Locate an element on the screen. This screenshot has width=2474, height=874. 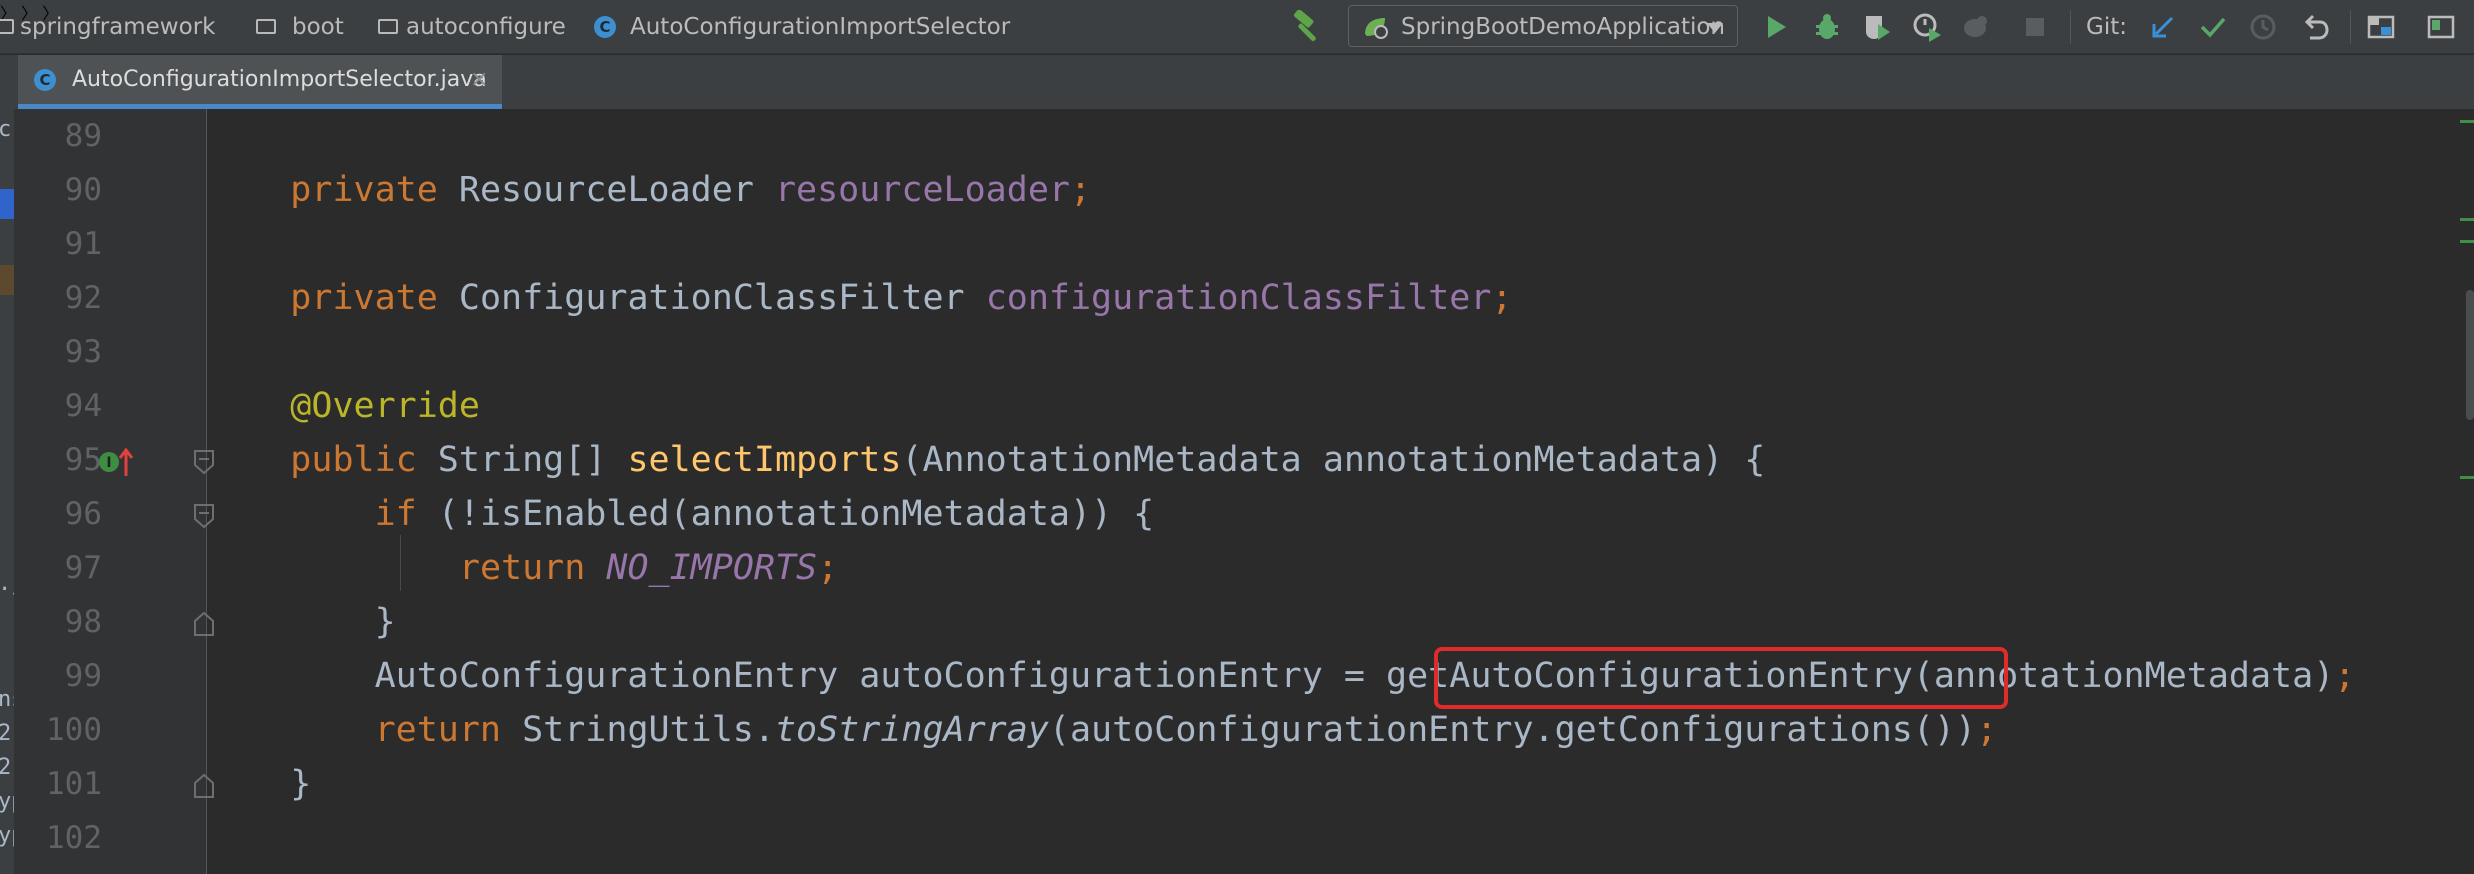
line-number: 93 is located at coordinates (83, 352).